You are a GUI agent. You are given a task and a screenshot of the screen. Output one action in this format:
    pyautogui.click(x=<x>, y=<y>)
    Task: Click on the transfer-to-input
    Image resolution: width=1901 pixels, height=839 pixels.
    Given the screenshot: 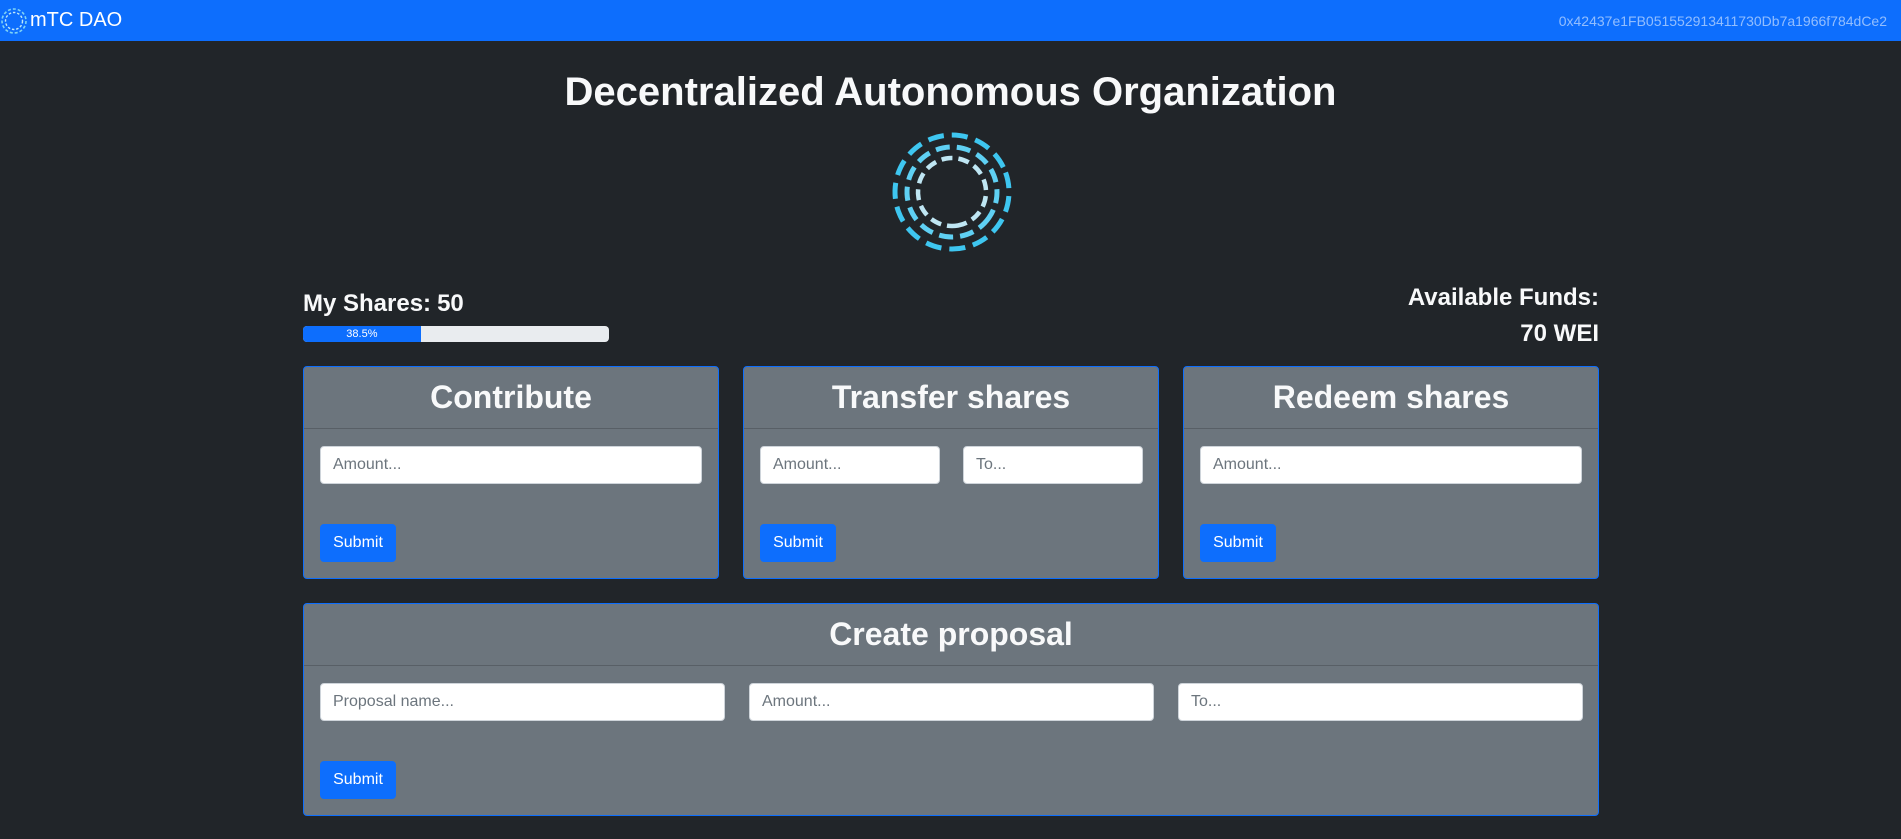 What is the action you would take?
    pyautogui.click(x=1053, y=465)
    